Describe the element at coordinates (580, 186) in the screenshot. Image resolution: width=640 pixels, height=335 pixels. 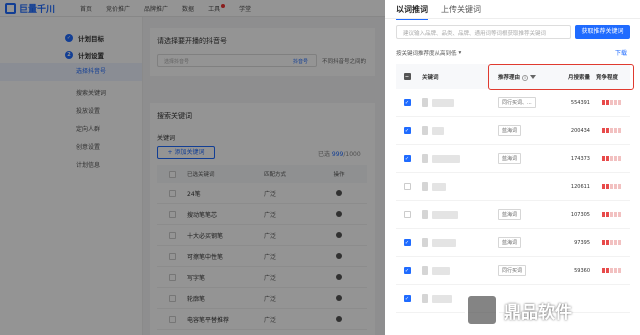
I see `volume-cell: 120611` at that location.